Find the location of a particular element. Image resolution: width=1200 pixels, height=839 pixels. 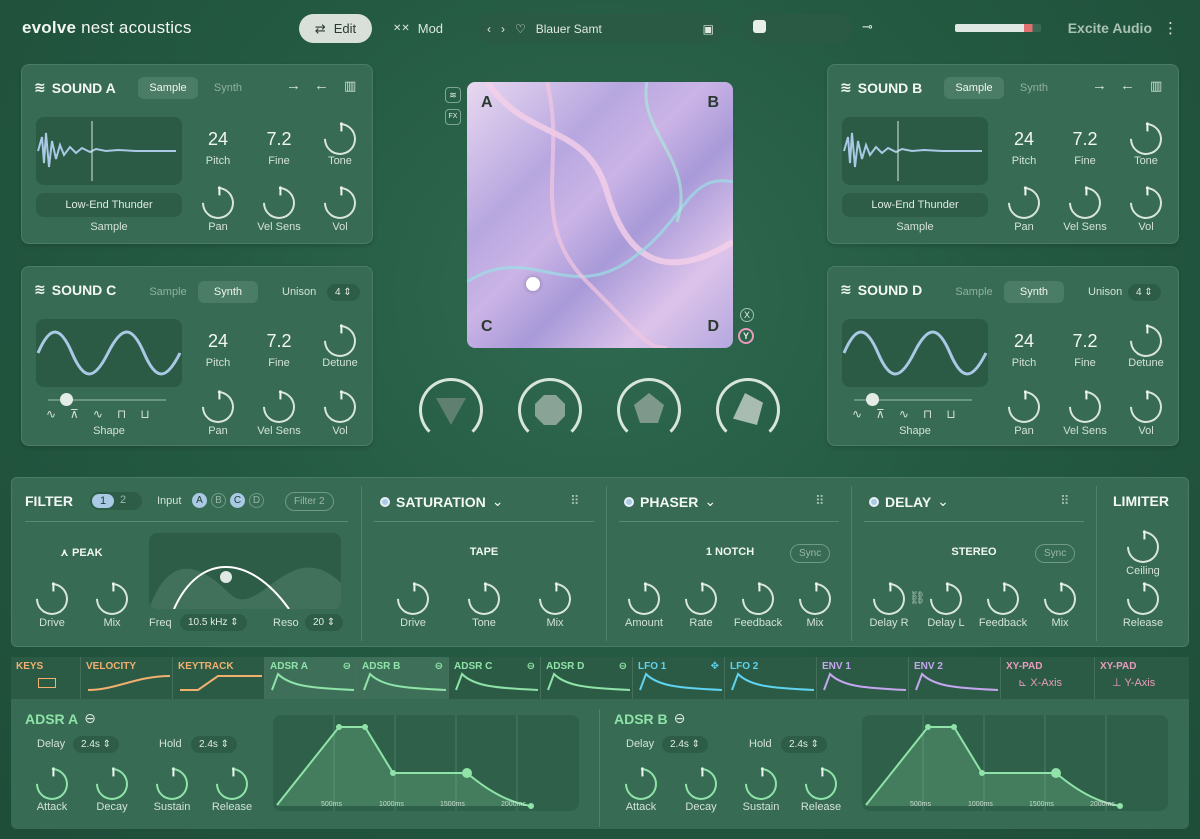

delay-value: 2.4s ⇕ is located at coordinates (685, 744).